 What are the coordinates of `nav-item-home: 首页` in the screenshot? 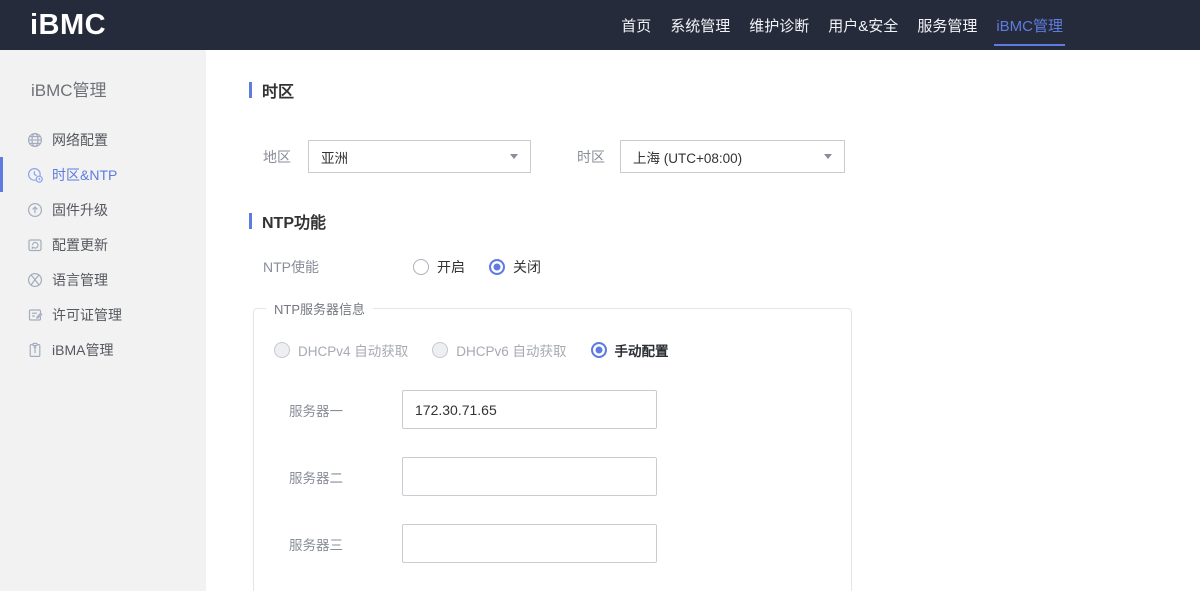 It's located at (636, 25).